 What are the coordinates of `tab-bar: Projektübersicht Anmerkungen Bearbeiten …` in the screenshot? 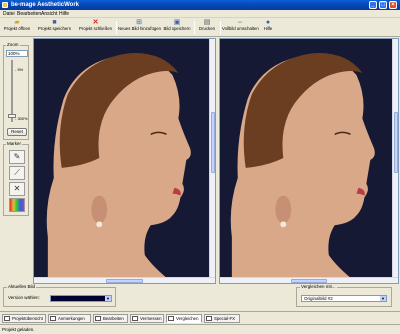 It's located at (200, 317).